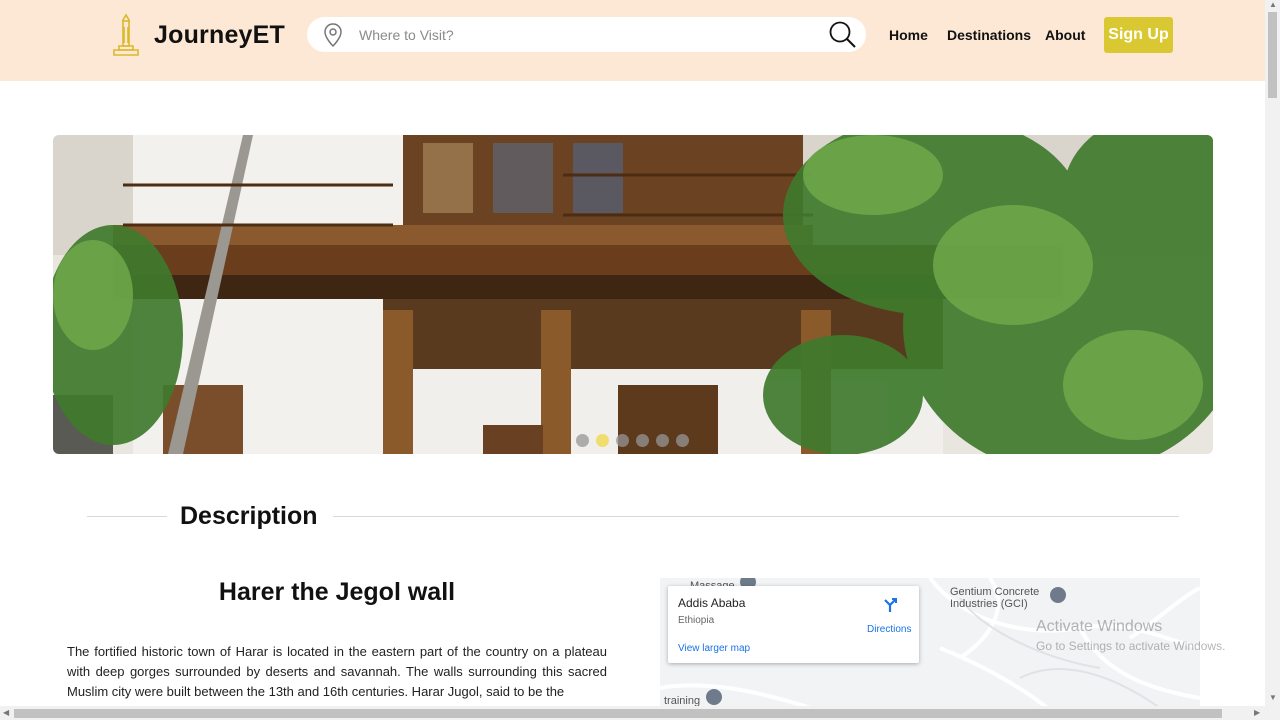 The image size is (1280, 720). What do you see at coordinates (1131, 646) in the screenshot?
I see `windows-watermark-subtitle: Go to Settings to activate Windows.` at bounding box center [1131, 646].